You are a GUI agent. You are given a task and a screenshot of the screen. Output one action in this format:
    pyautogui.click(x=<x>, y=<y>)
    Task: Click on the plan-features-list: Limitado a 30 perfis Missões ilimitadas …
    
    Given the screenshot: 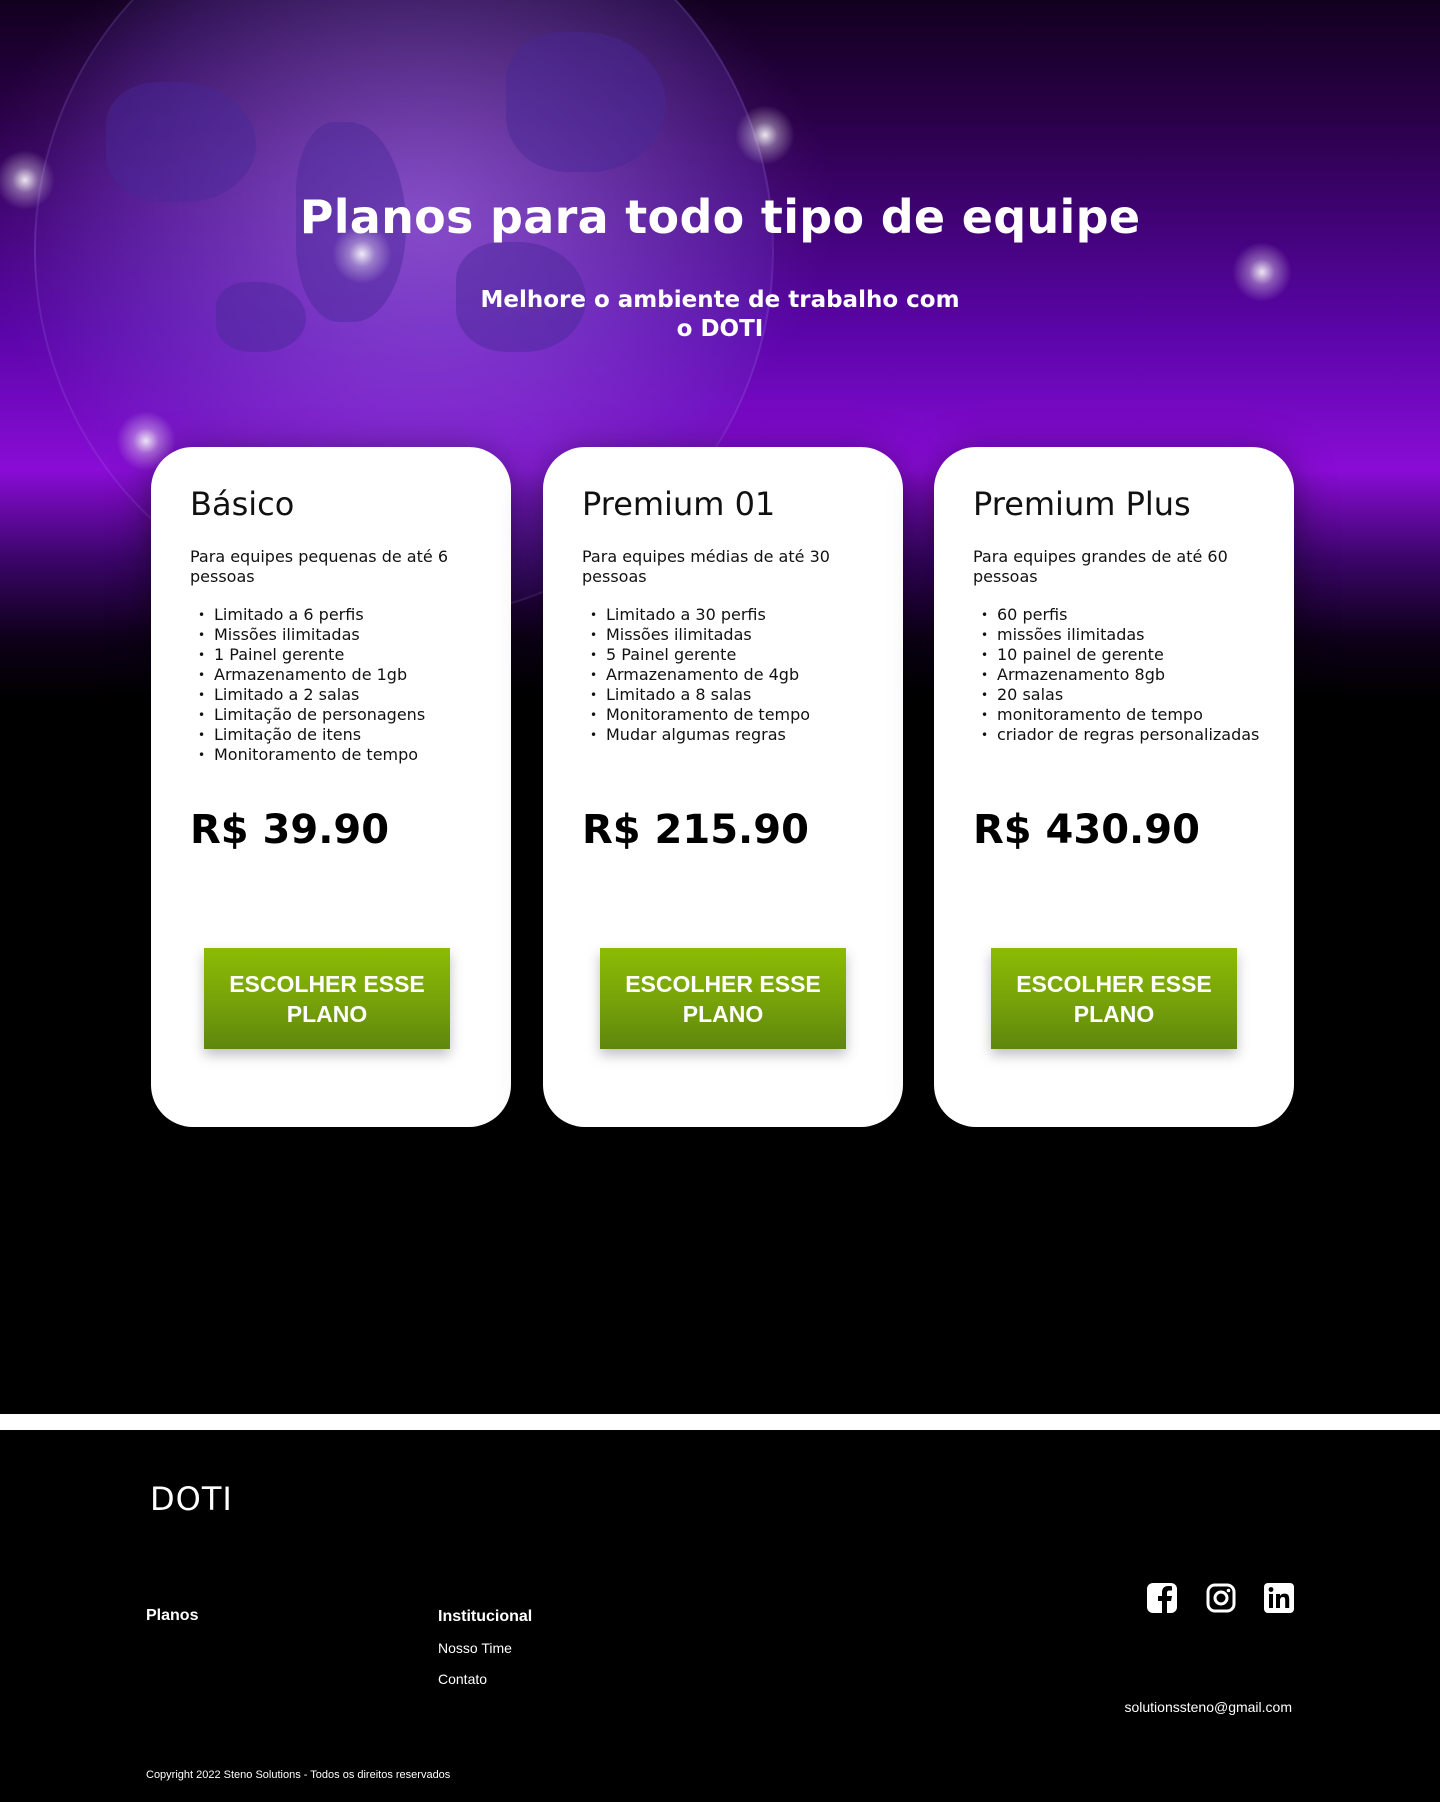 What is the action you would take?
    pyautogui.click(x=727, y=675)
    